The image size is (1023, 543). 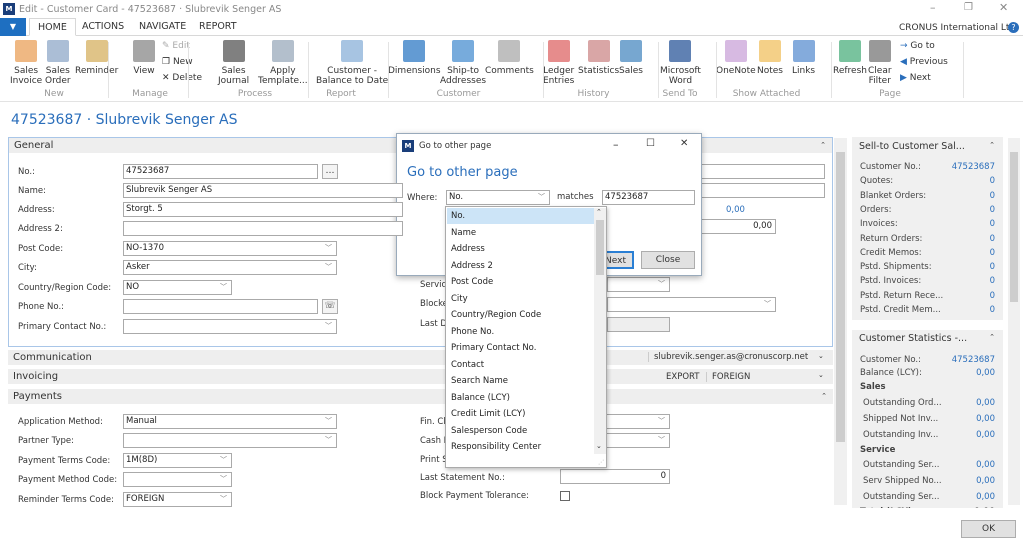 What do you see at coordinates (600, 331) in the screenshot?
I see `list-scrollbar: ⌃ ⌄` at bounding box center [600, 331].